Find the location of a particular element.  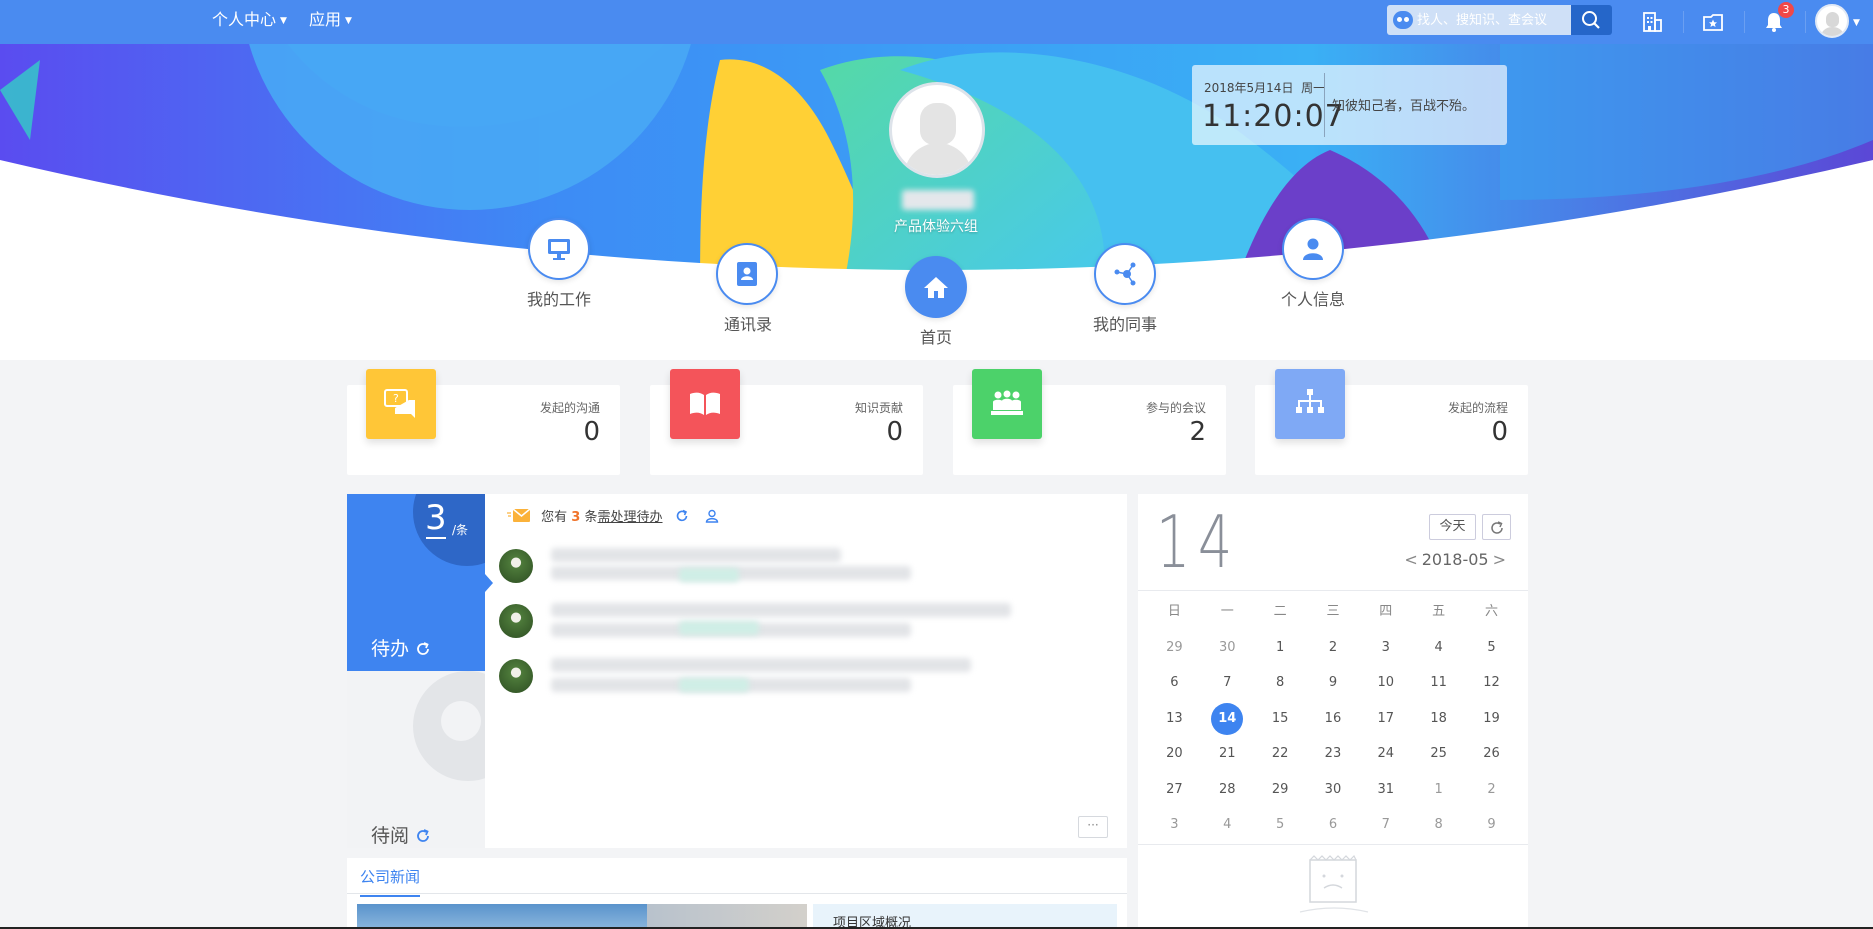

nav-home-label: 首页 is located at coordinates (936, 336).